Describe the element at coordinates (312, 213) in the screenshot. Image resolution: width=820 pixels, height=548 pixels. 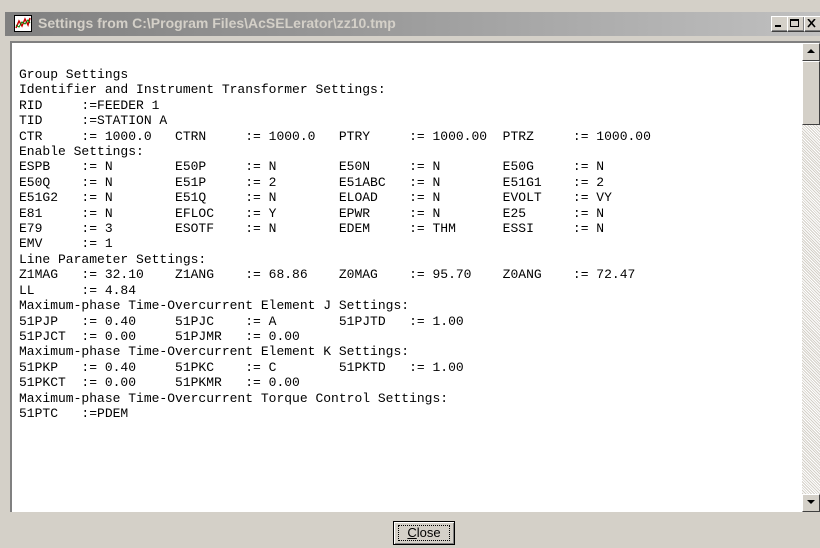
I see `settings-line: E81 := N EFLOC := Y EPWR := N E25 := N` at that location.